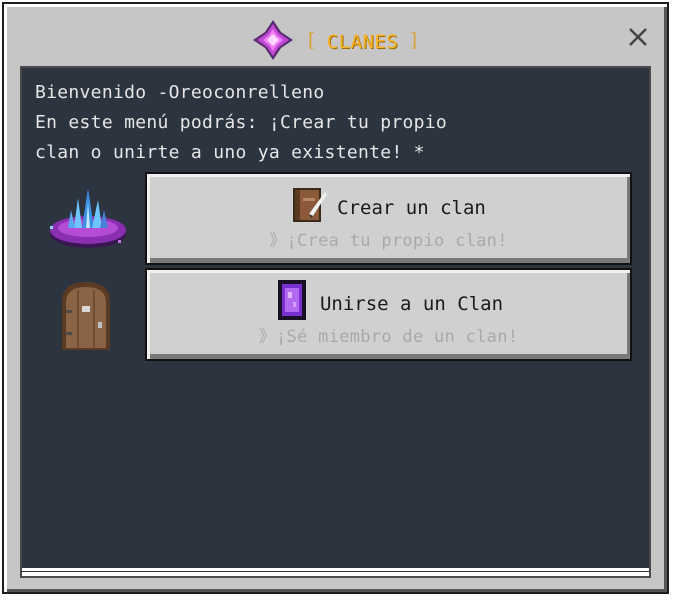 This screenshot has height=600, width=675. Describe the element at coordinates (241, 122) in the screenshot. I see `welcome-line-2: En este menú podrás: ¡Crear tu propio` at that location.